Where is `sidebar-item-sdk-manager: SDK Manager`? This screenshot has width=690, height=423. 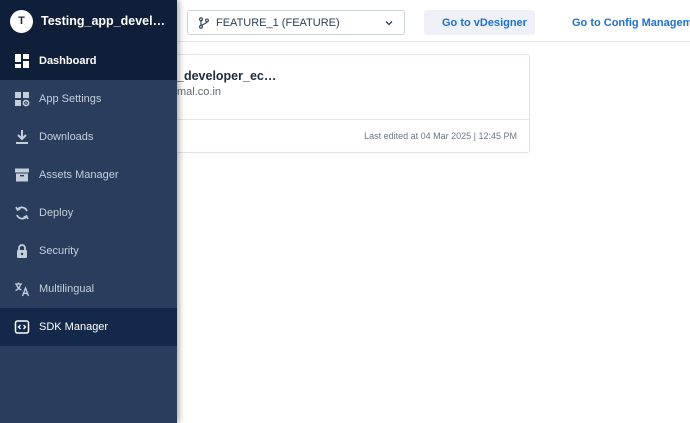
sidebar-item-sdk-manager: SDK Manager is located at coordinates (88, 327).